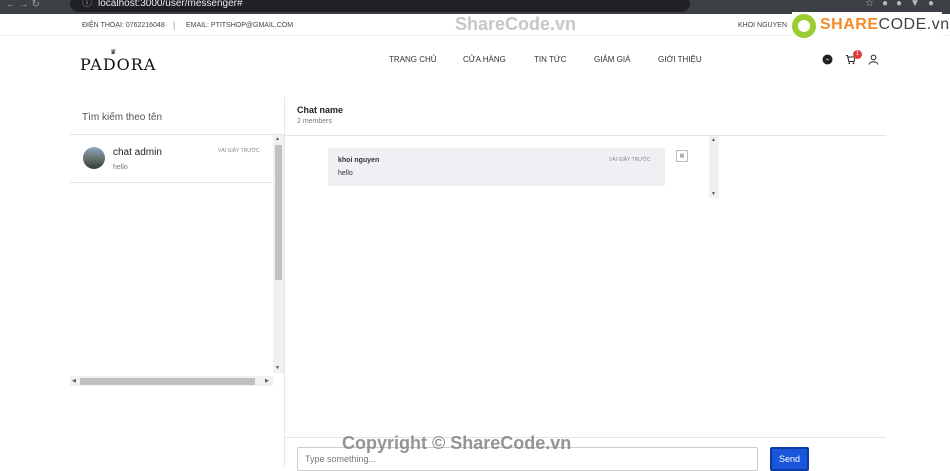 This screenshot has width=950, height=471. What do you see at coordinates (457, 443) in the screenshot?
I see `watermark-bottom: Copyright © ShareCode.vn` at bounding box center [457, 443].